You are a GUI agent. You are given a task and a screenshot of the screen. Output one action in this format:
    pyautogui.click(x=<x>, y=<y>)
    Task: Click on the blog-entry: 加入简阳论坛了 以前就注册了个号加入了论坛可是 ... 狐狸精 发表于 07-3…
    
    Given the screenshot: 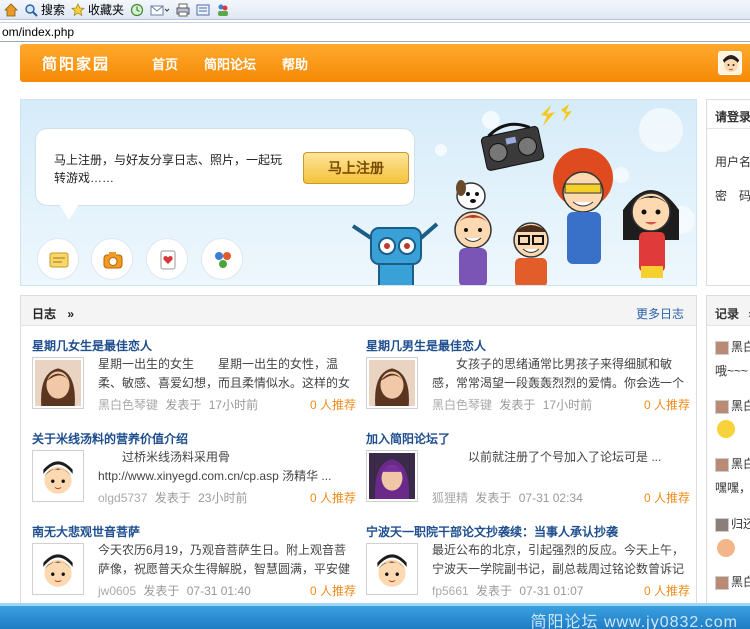 What is the action you would take?
    pyautogui.click(x=531, y=470)
    